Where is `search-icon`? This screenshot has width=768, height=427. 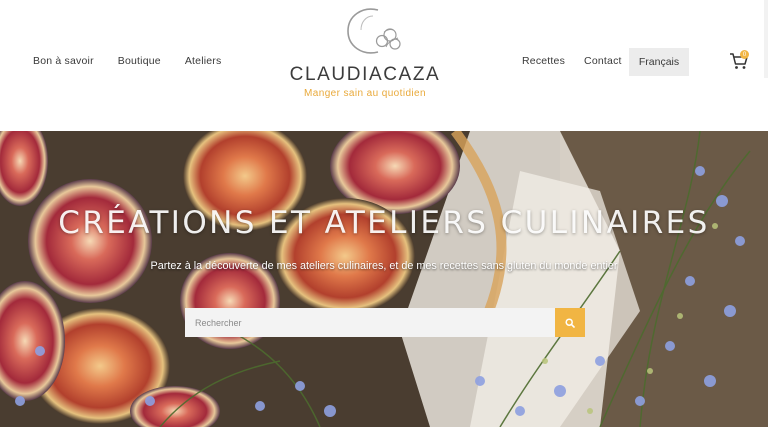 search-icon is located at coordinates (570, 322).